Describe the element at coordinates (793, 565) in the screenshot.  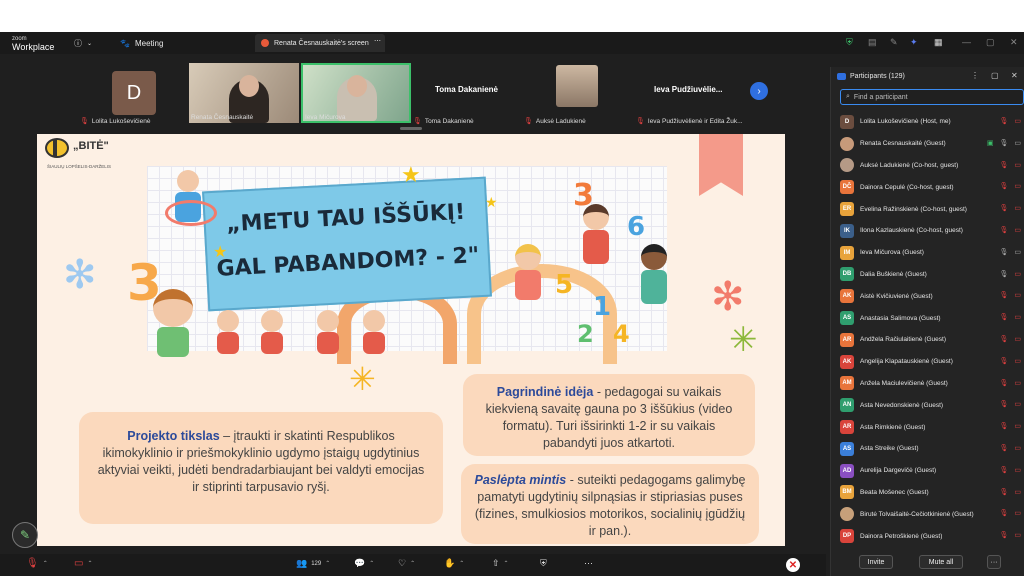
I see `end-meeting-button: ✕` at that location.